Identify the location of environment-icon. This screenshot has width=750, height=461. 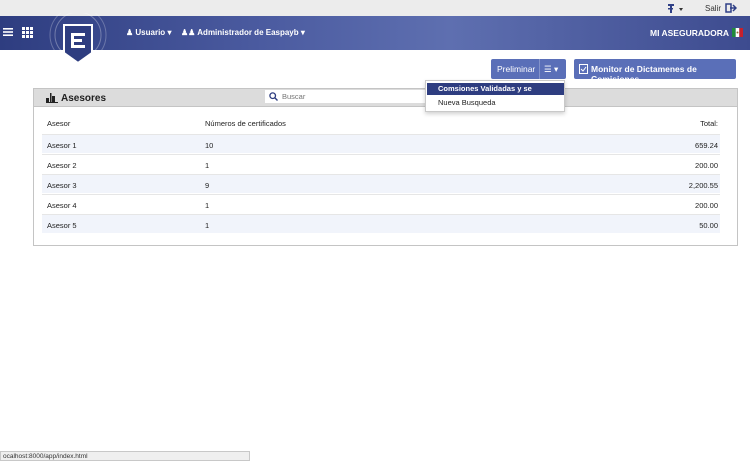
(677, 8).